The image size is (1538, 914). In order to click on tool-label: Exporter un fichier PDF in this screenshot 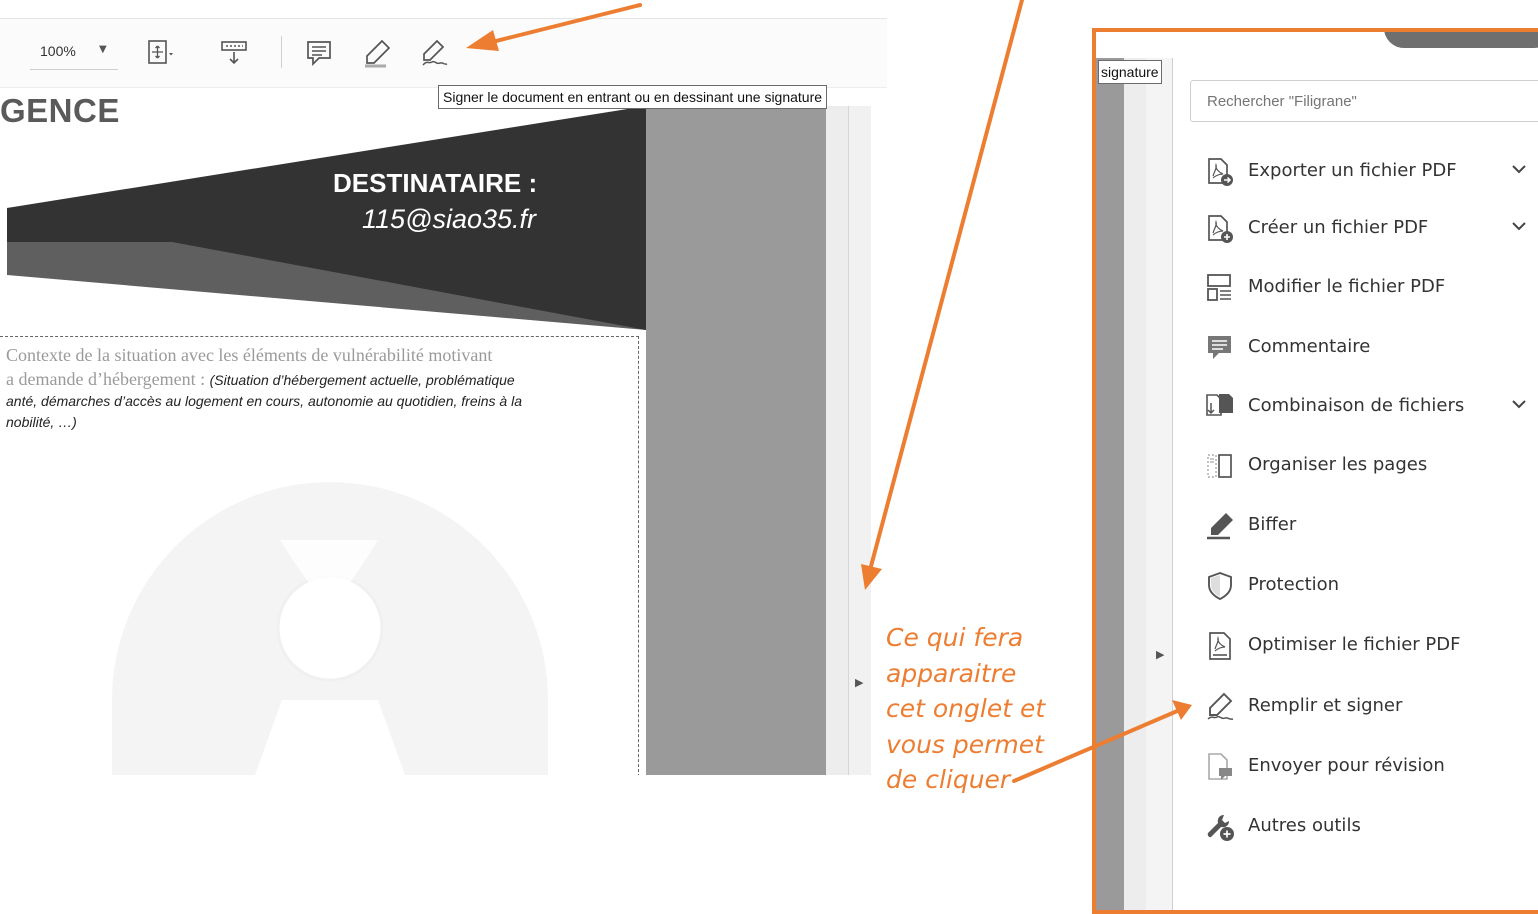, I will do `click(1352, 170)`.